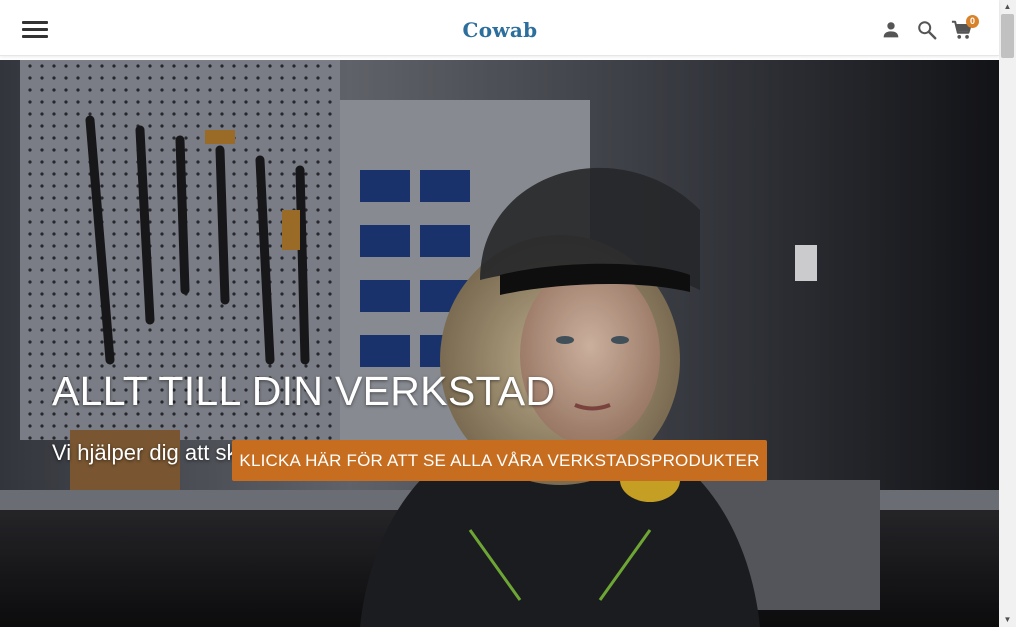  What do you see at coordinates (35, 30) in the screenshot?
I see `hamburger-menu-icon` at bounding box center [35, 30].